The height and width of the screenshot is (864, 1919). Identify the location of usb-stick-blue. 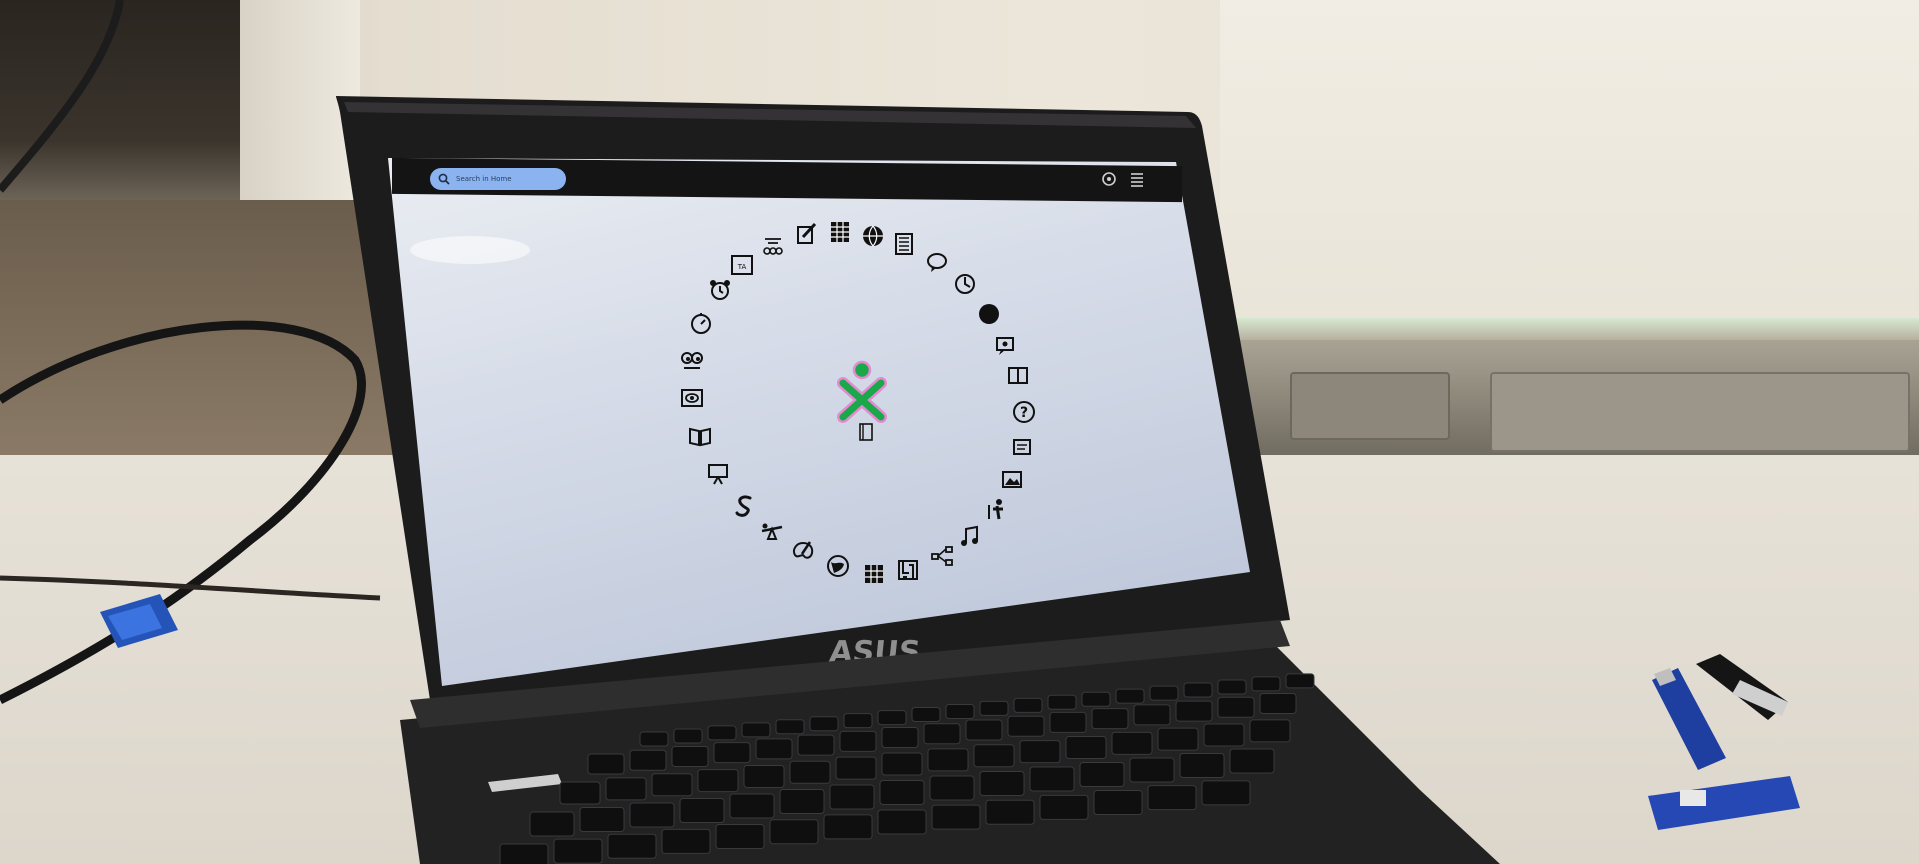
(1689, 719).